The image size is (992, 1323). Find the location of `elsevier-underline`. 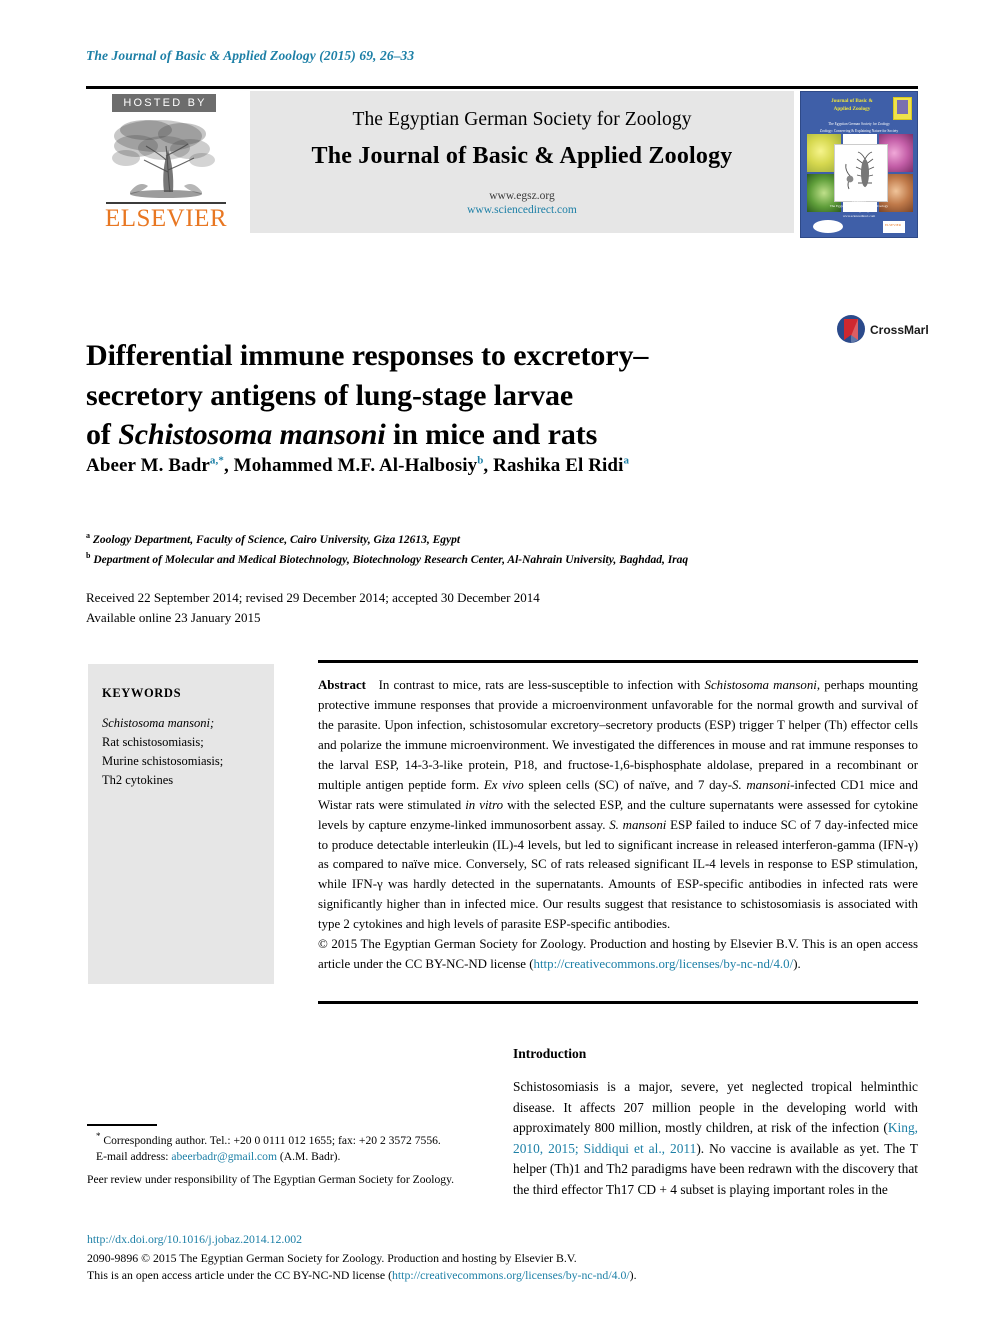

elsevier-underline is located at coordinates (166, 203).